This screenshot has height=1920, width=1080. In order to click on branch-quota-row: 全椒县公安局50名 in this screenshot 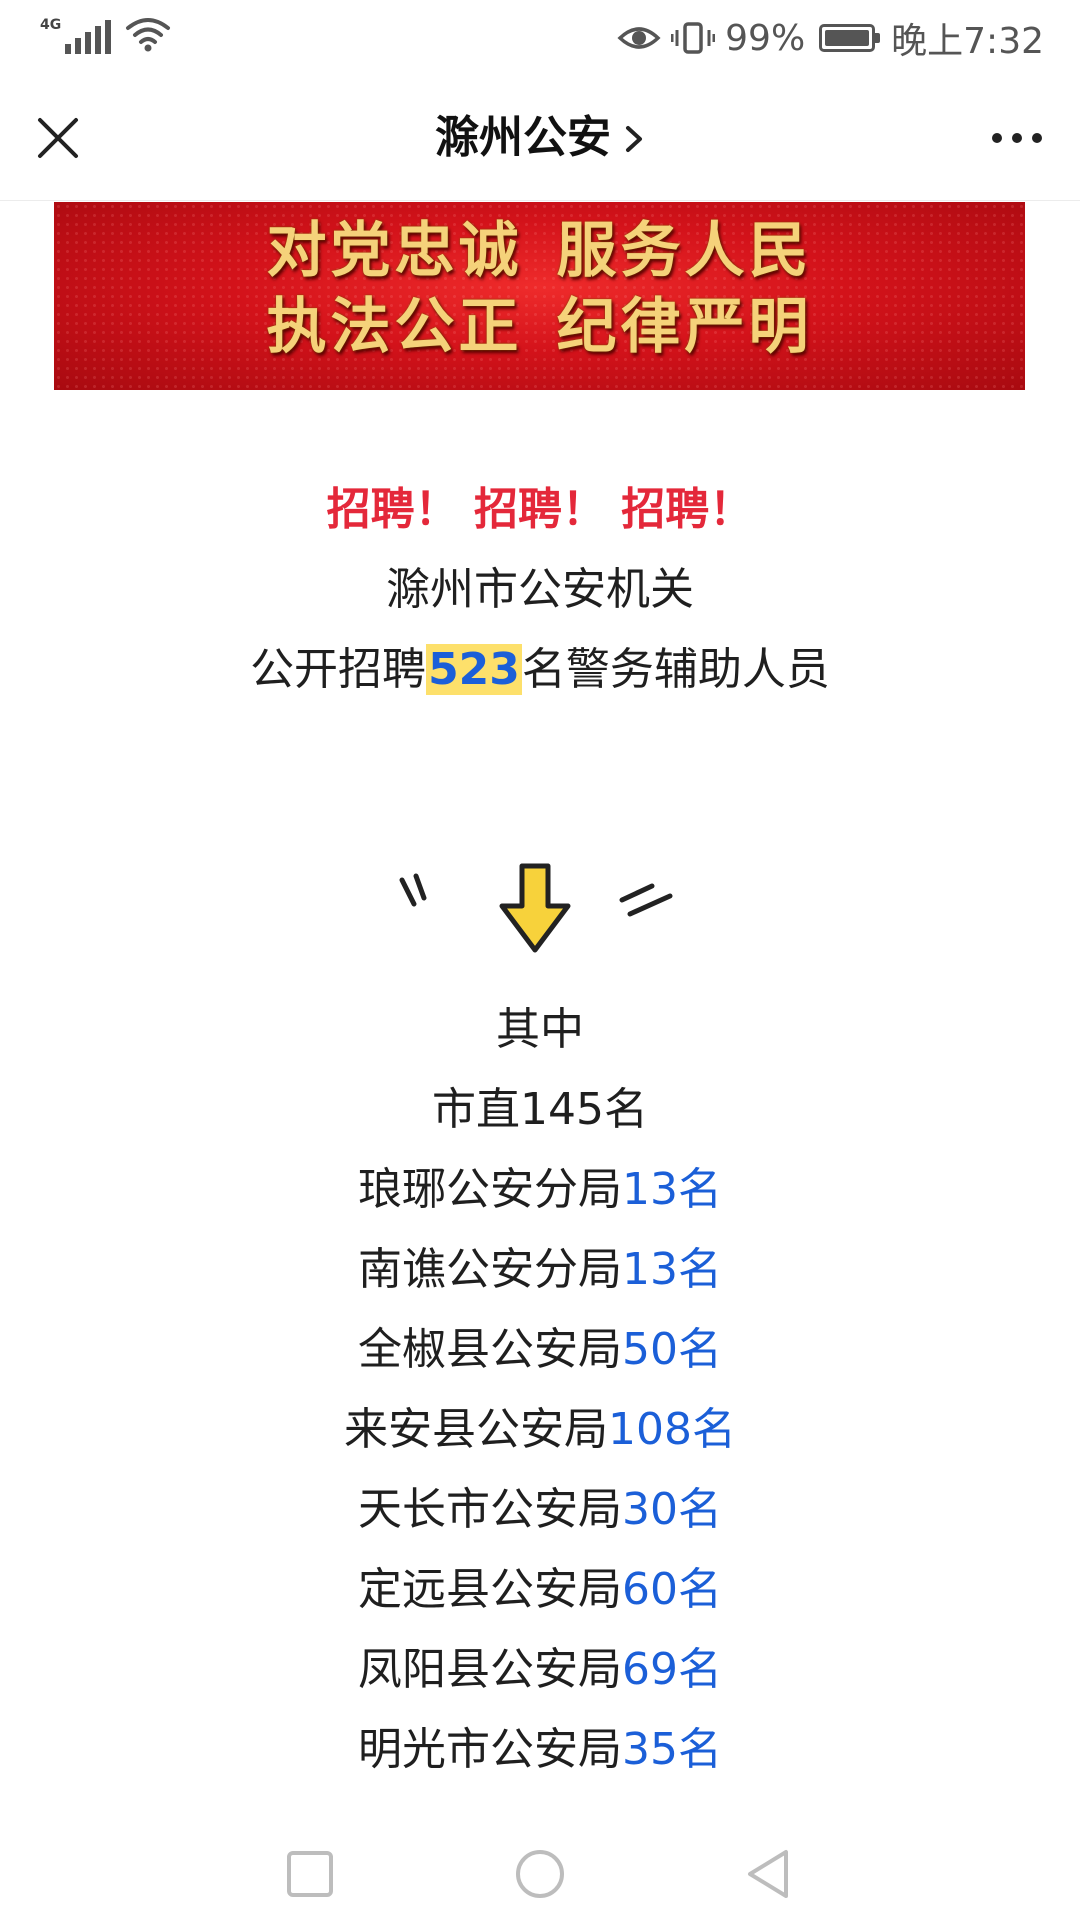, I will do `click(540, 1350)`.